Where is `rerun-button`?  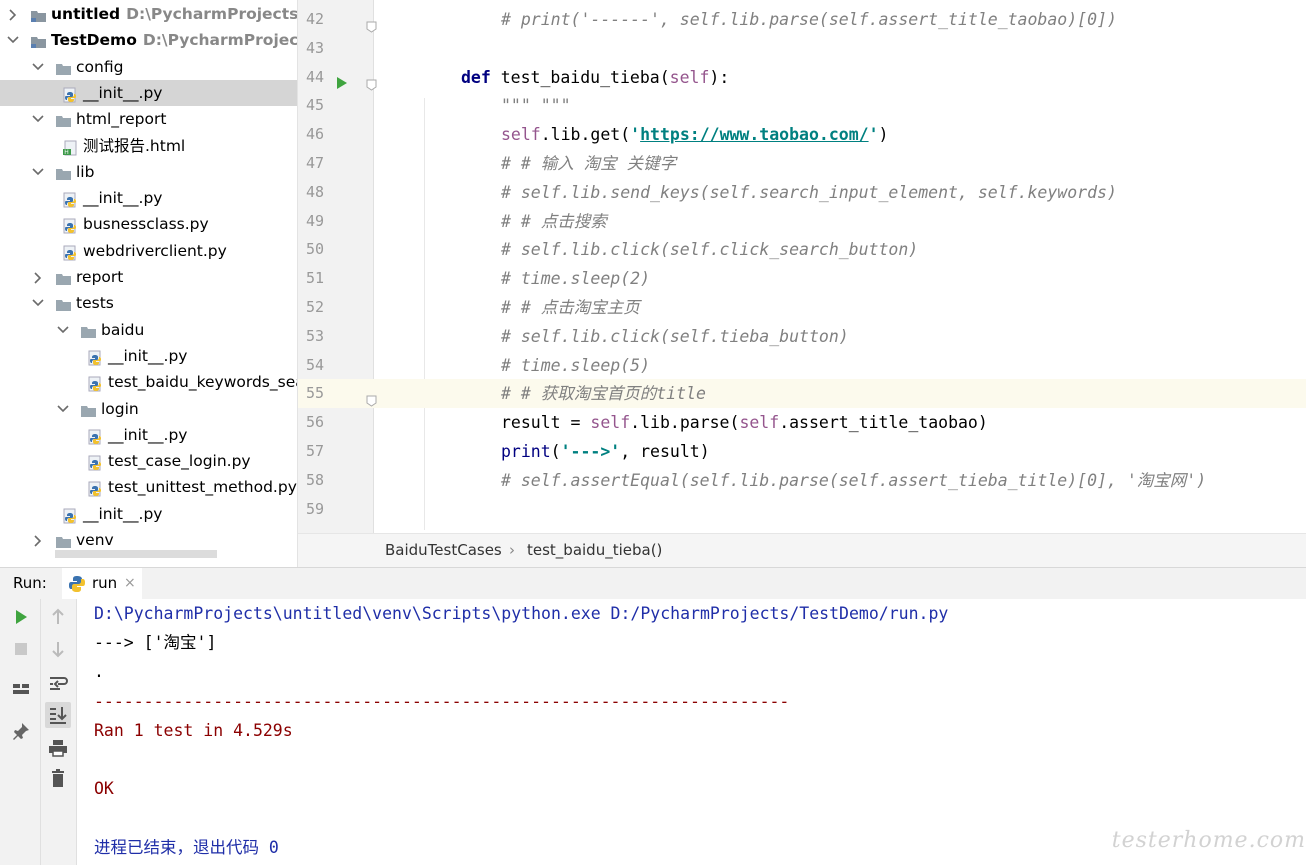 rerun-button is located at coordinates (21, 617).